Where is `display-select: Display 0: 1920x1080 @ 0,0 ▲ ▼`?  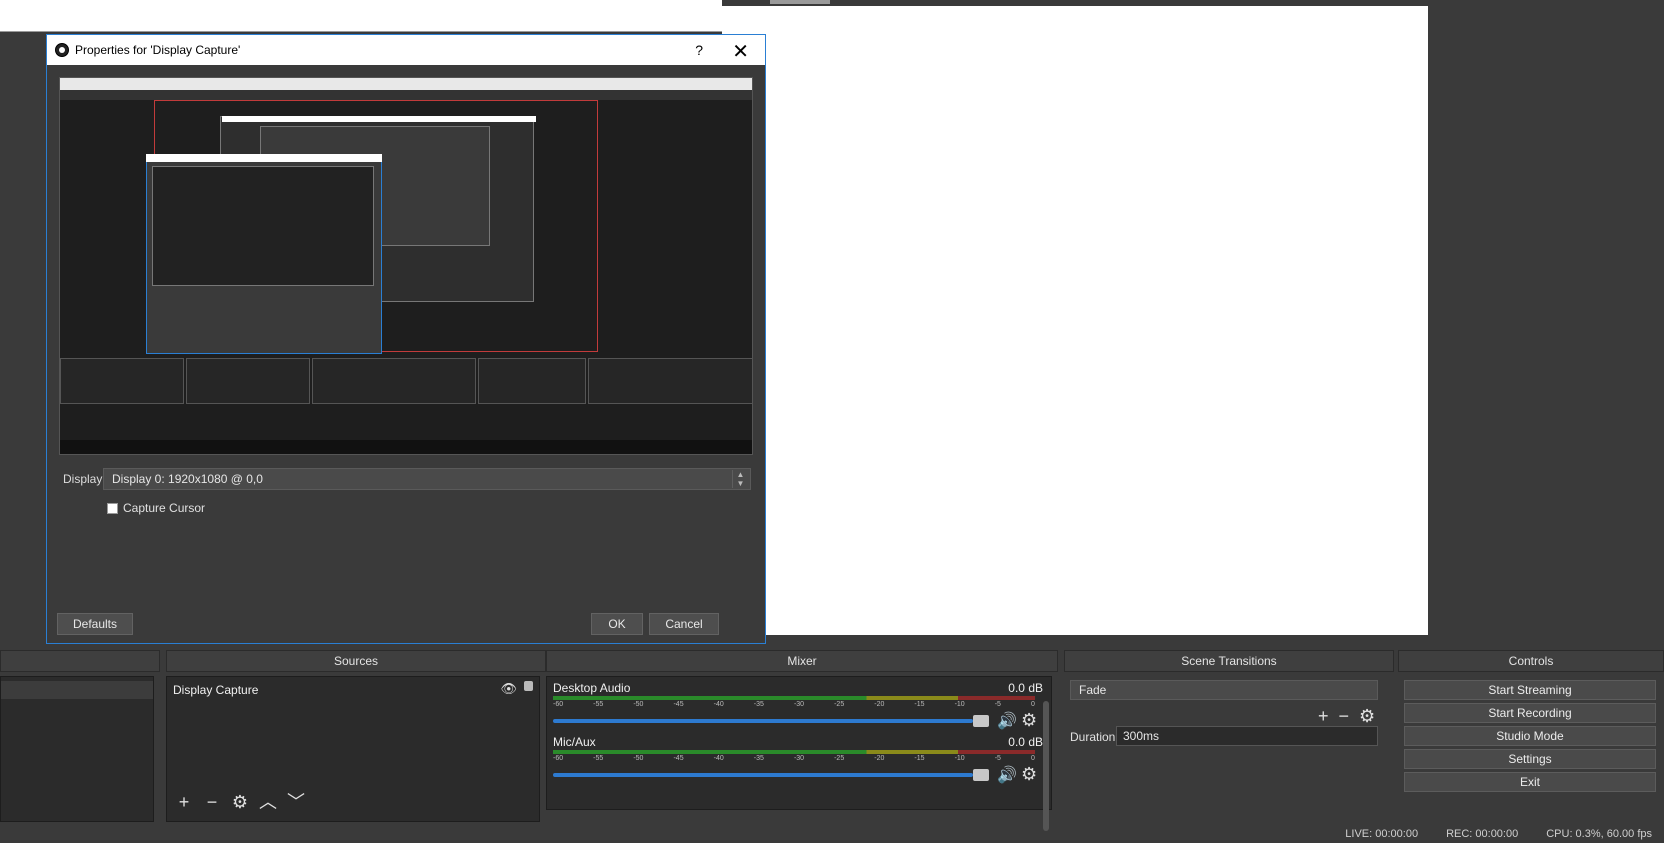 display-select: Display 0: 1920x1080 @ 0,0 ▲ ▼ is located at coordinates (427, 479).